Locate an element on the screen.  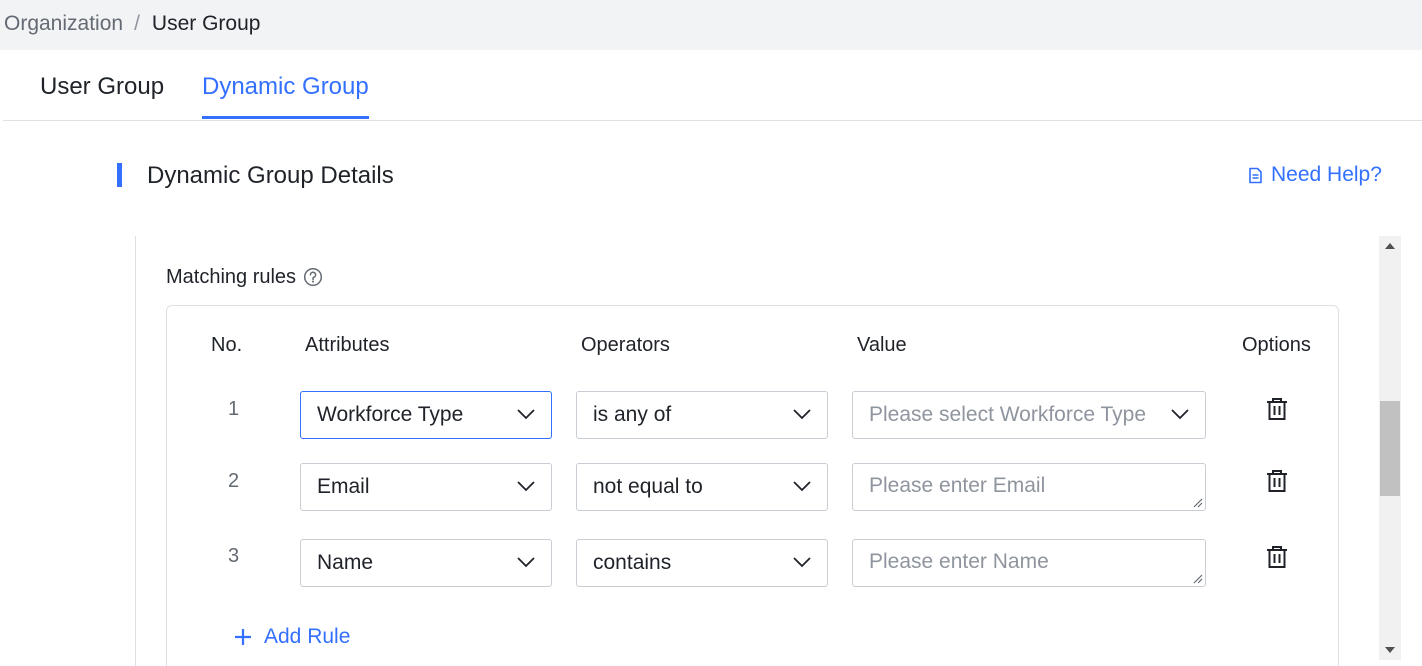
header-attributes: Attributes is located at coordinates (347, 345).